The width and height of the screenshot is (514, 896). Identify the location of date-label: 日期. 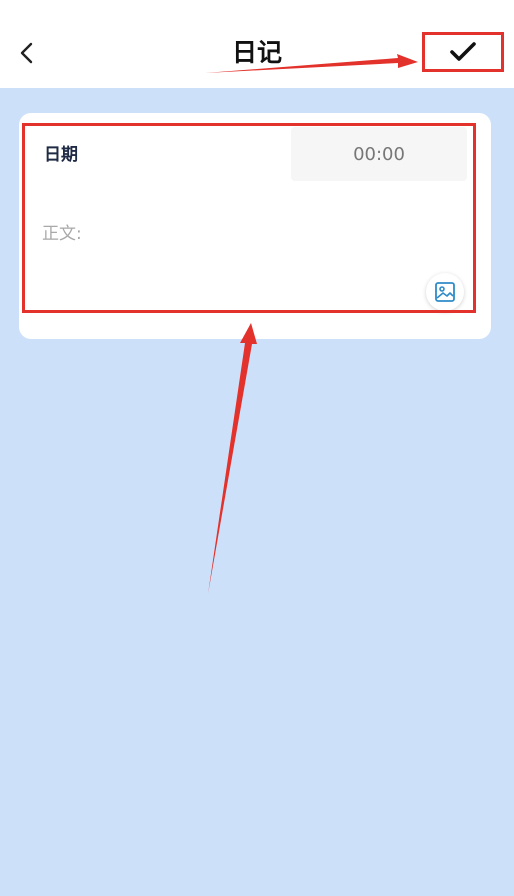
(61, 155).